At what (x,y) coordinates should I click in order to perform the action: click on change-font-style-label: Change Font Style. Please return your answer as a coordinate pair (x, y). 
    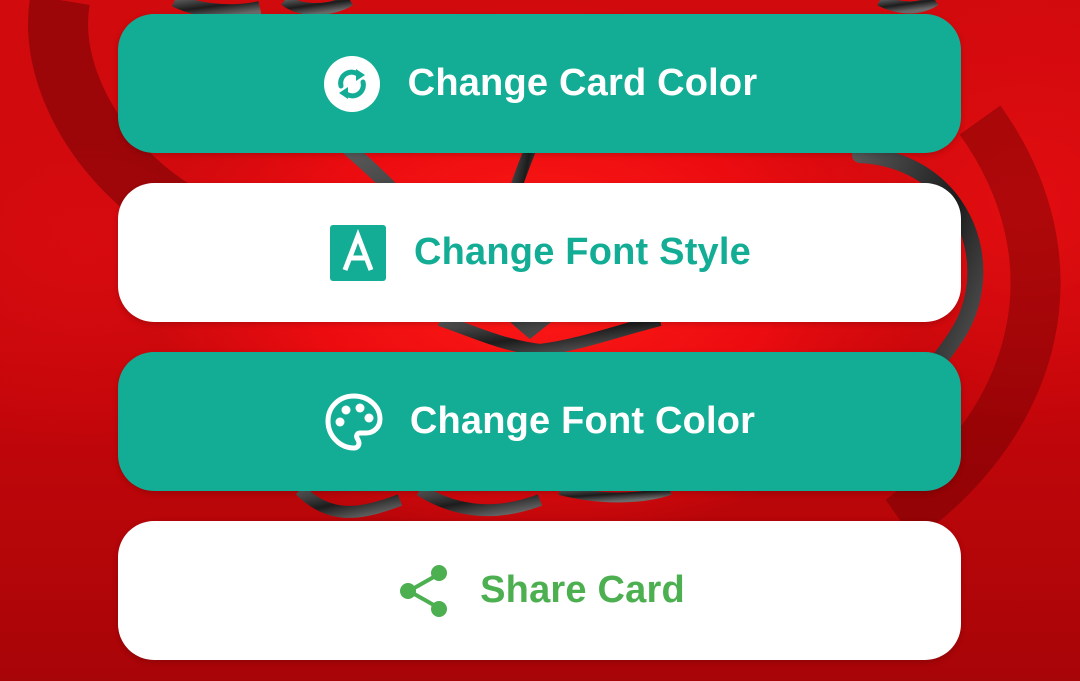
    Looking at the image, I should click on (582, 252).